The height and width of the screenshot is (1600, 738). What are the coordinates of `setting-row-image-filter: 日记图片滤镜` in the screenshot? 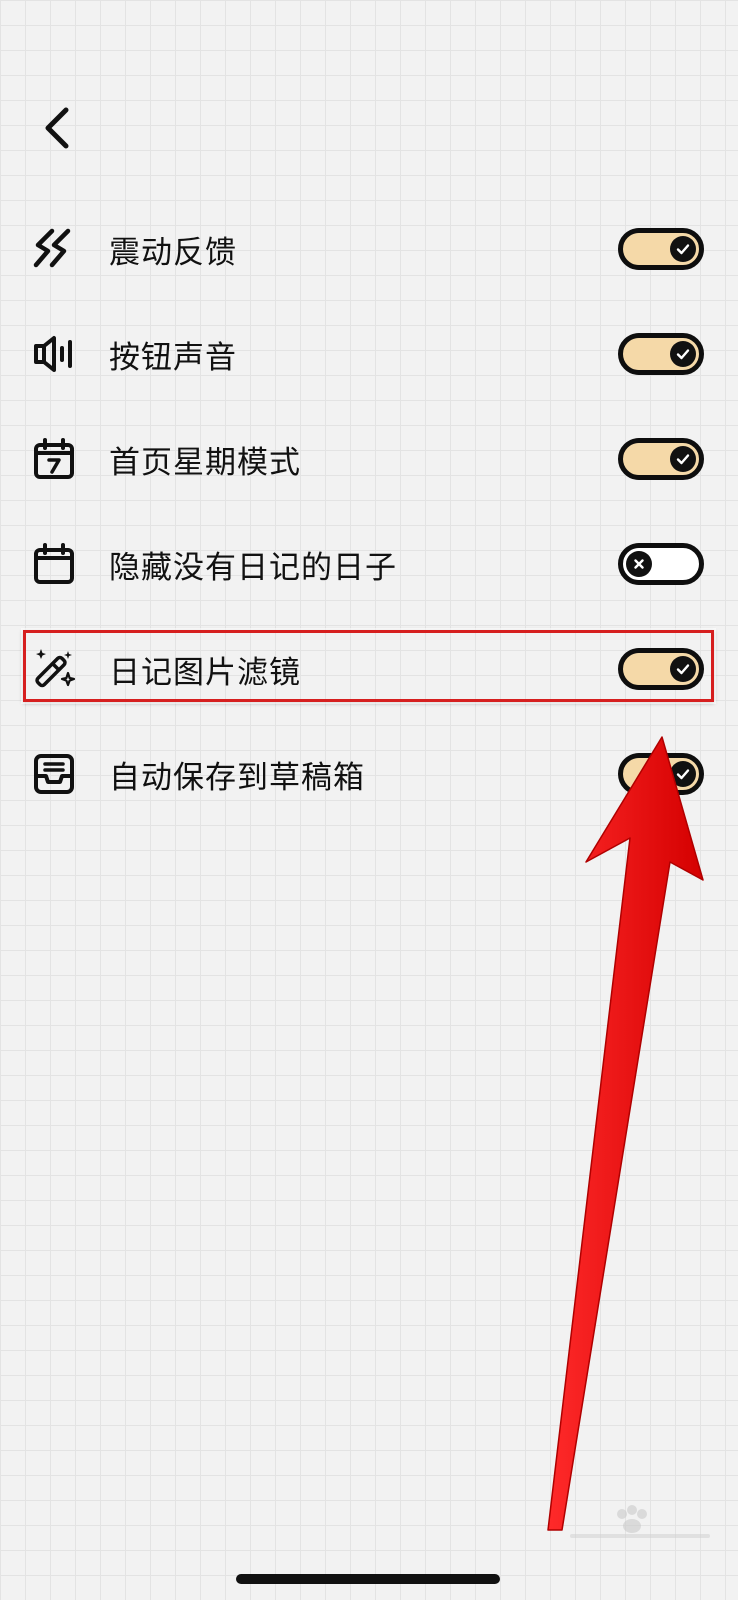 It's located at (369, 669).